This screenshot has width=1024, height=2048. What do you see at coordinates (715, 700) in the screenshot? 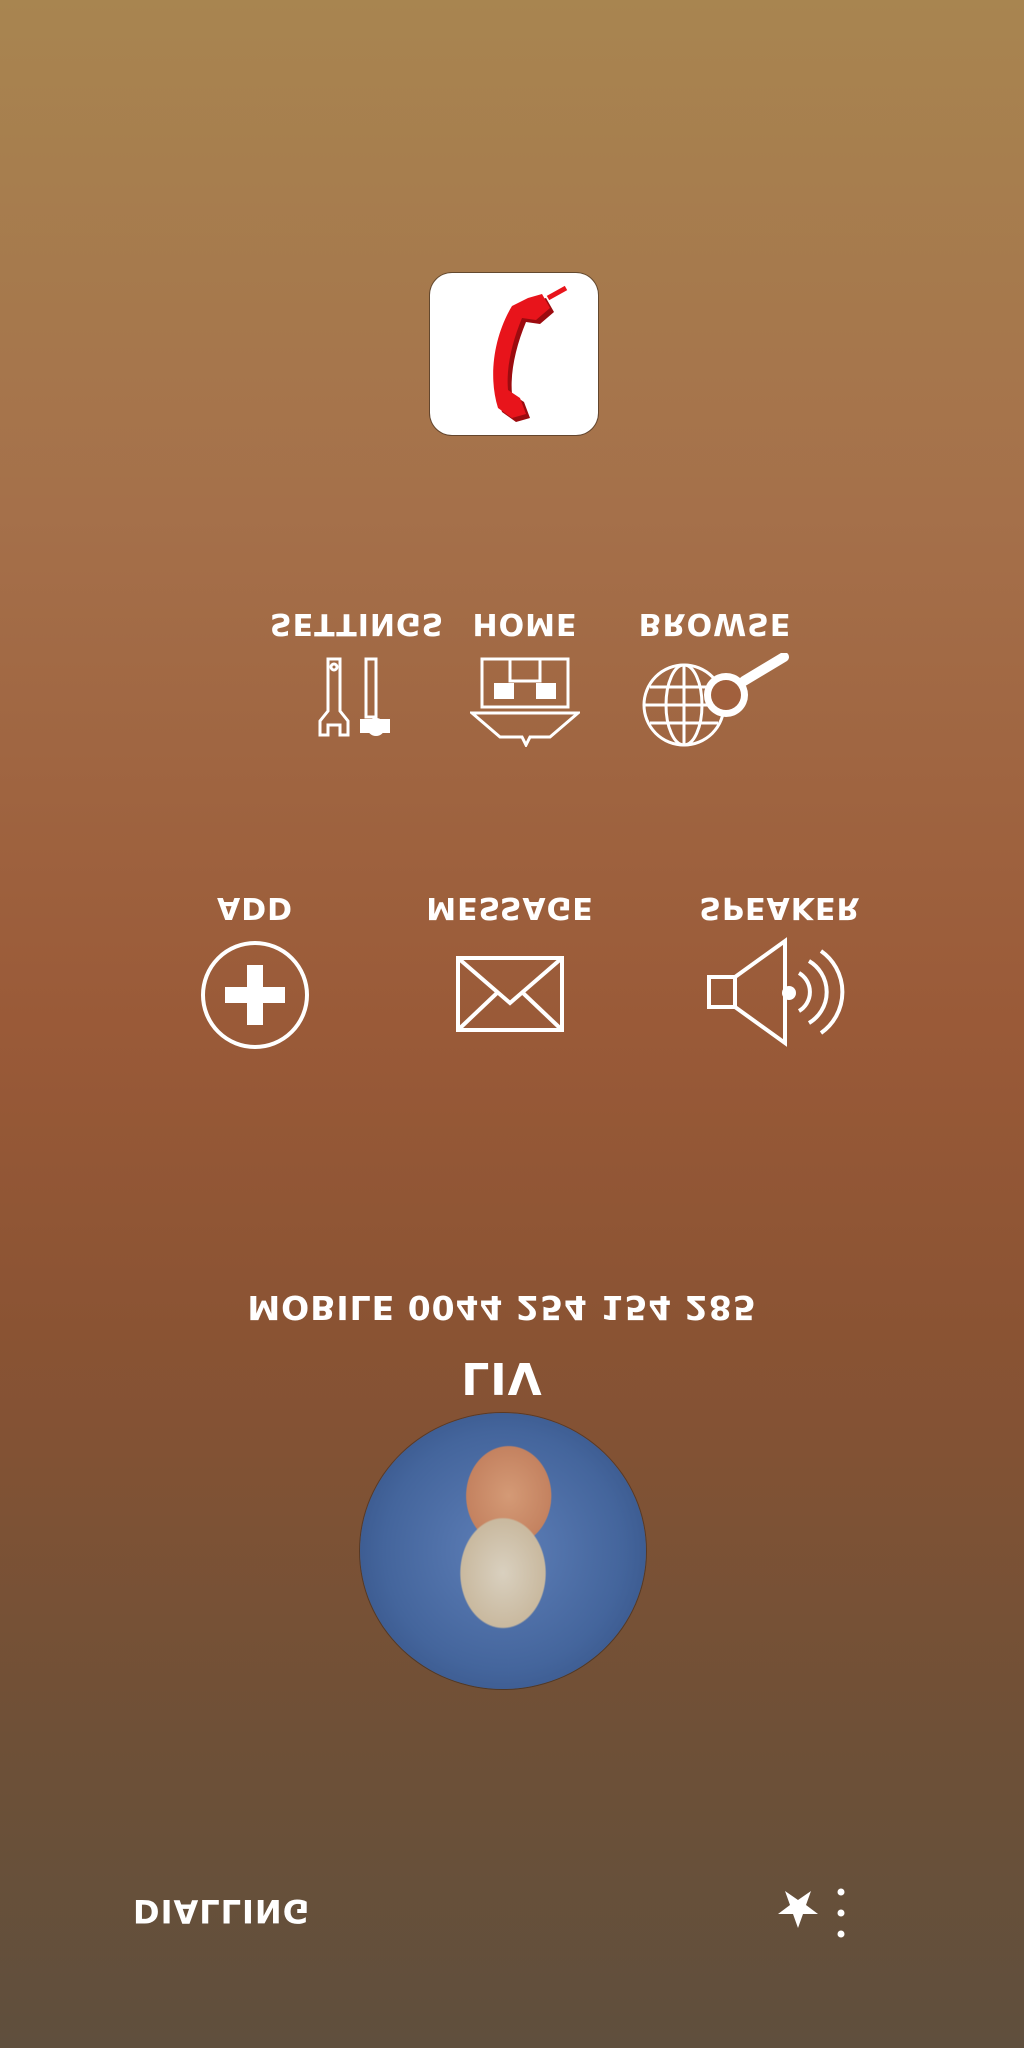
I see `globe-search-icon` at bounding box center [715, 700].